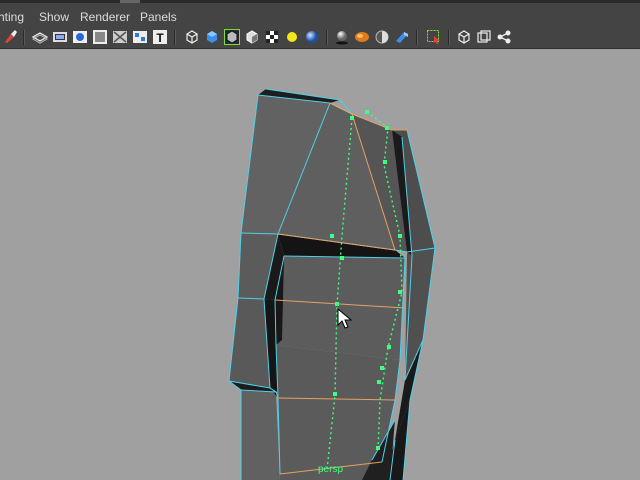  I want to click on wireframe-icon, so click(192, 37).